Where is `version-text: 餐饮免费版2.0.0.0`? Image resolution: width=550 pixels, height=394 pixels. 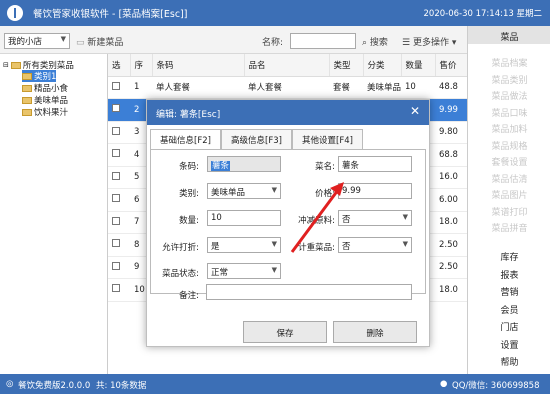
version-text: 餐饮免费版2.0.0.0 is located at coordinates (54, 386).